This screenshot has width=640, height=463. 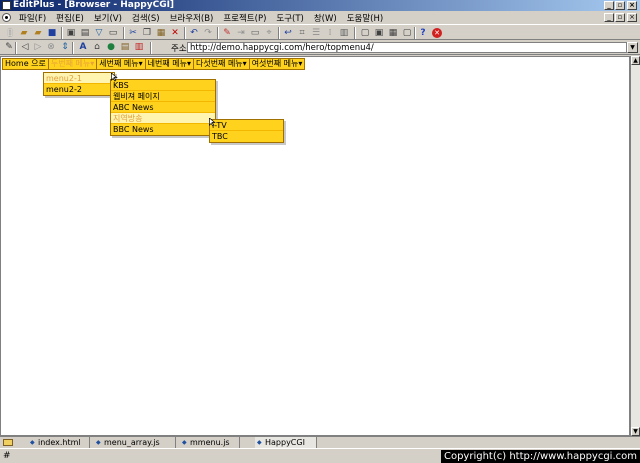 I want to click on submenu-item-webviewer: 웹비져 페이지, so click(x=163, y=96).